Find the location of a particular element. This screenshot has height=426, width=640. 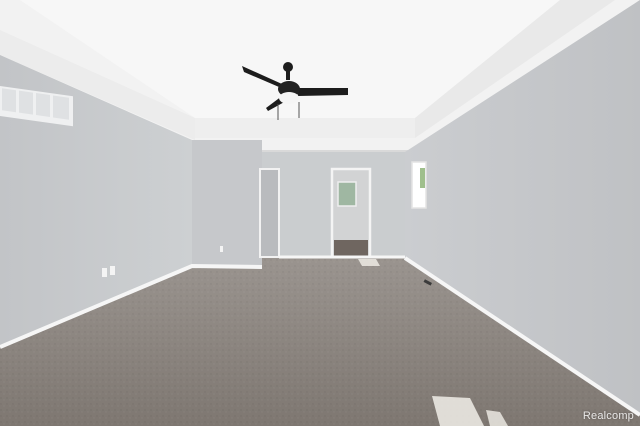

right-window-green is located at coordinates (422, 178).